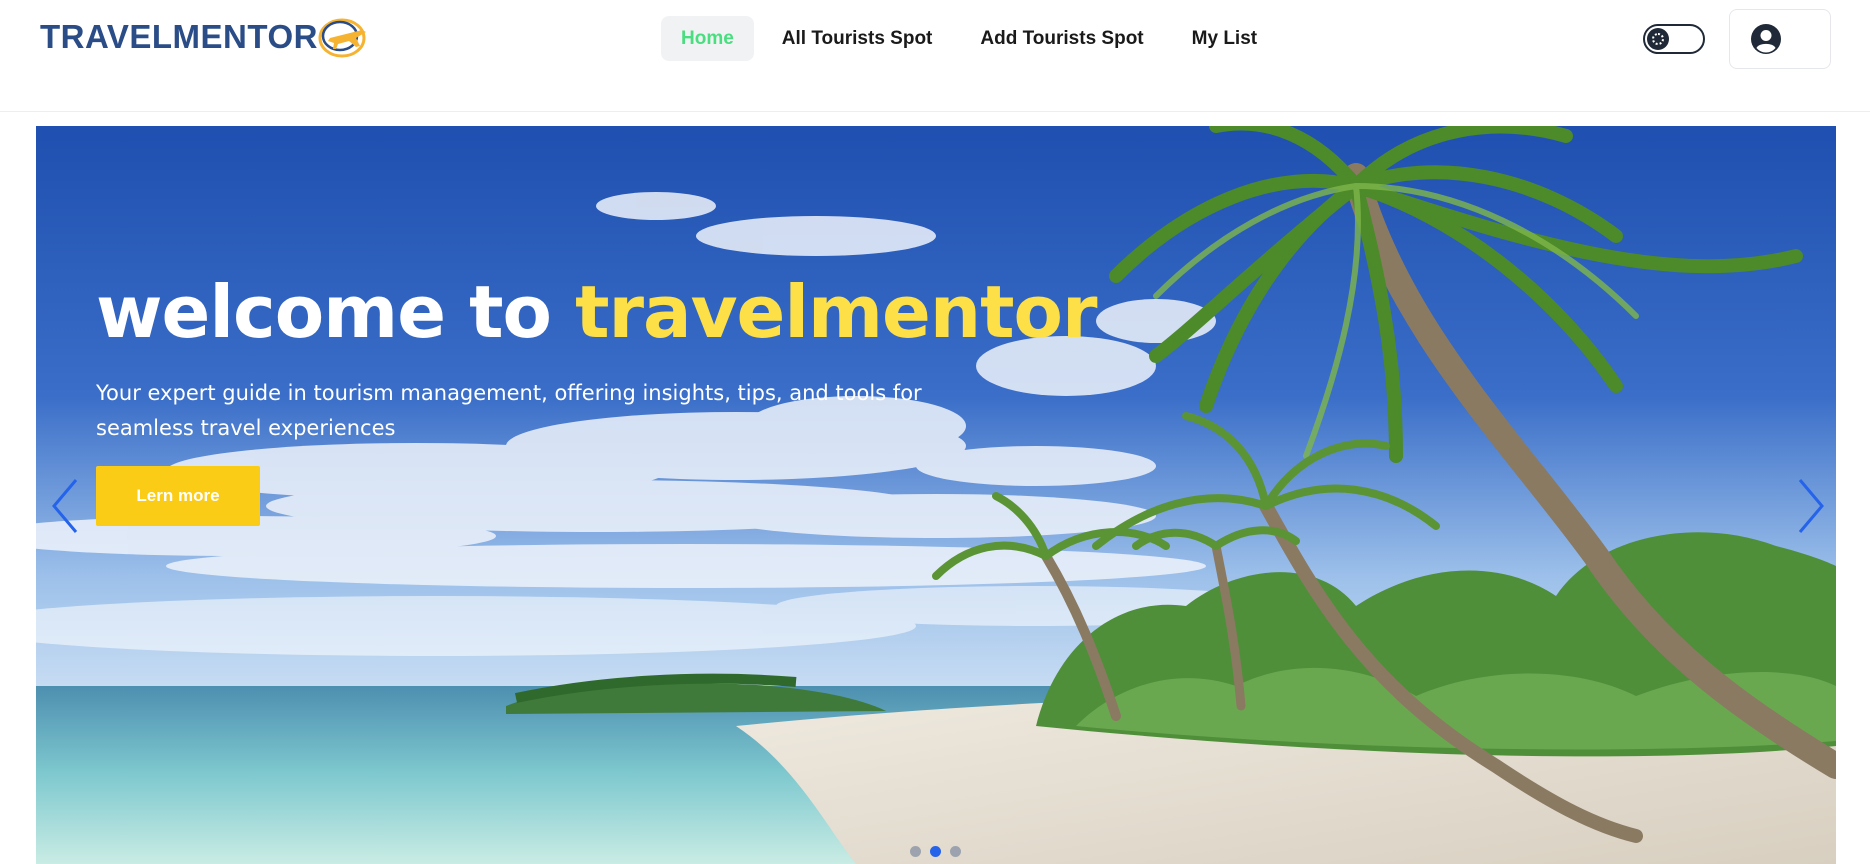  I want to click on hero-title: welcome to travelmentor, so click(597, 312).